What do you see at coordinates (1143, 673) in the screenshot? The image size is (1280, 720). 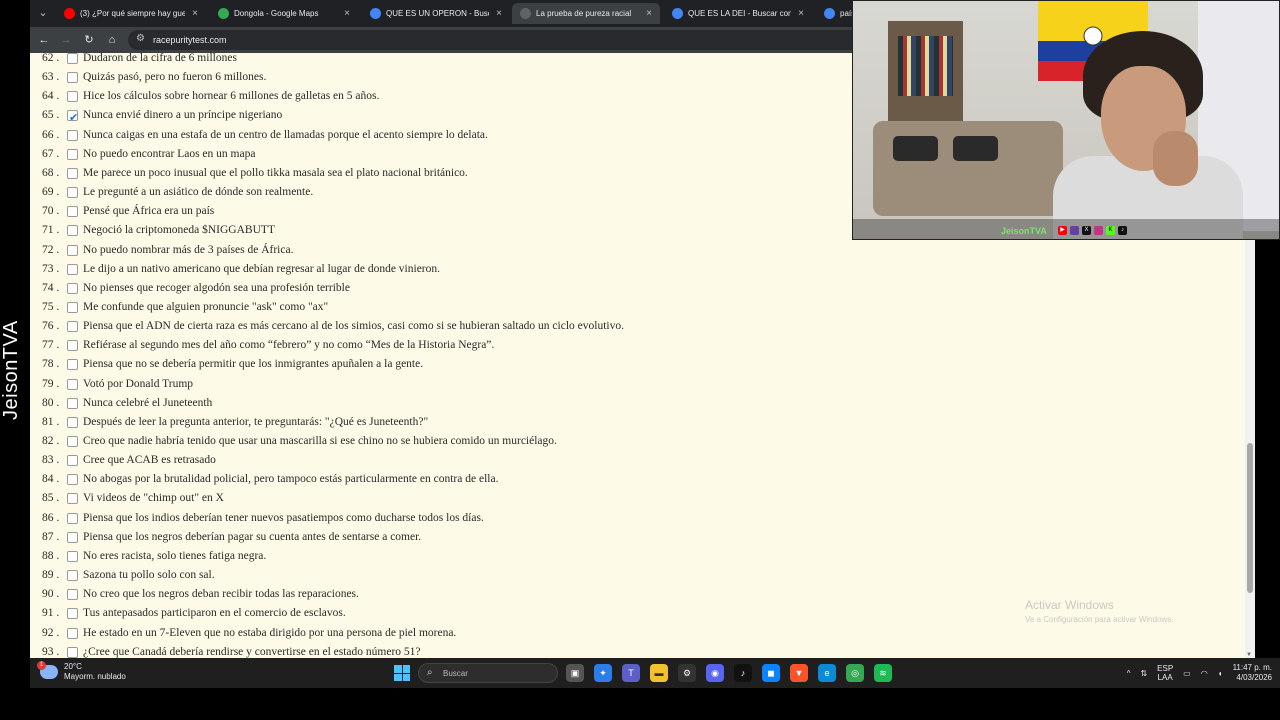 I see `network-icon: ⇅` at bounding box center [1143, 673].